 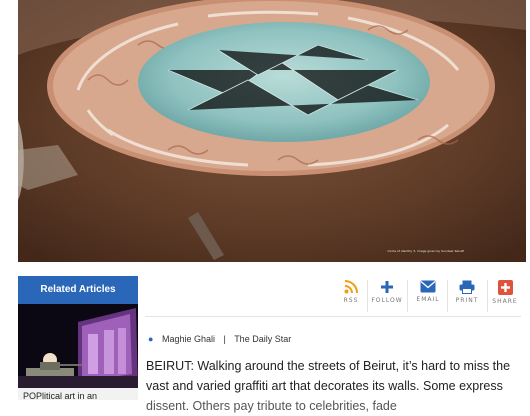 What do you see at coordinates (467, 300) in the screenshot?
I see `print-label: PRINT` at bounding box center [467, 300].